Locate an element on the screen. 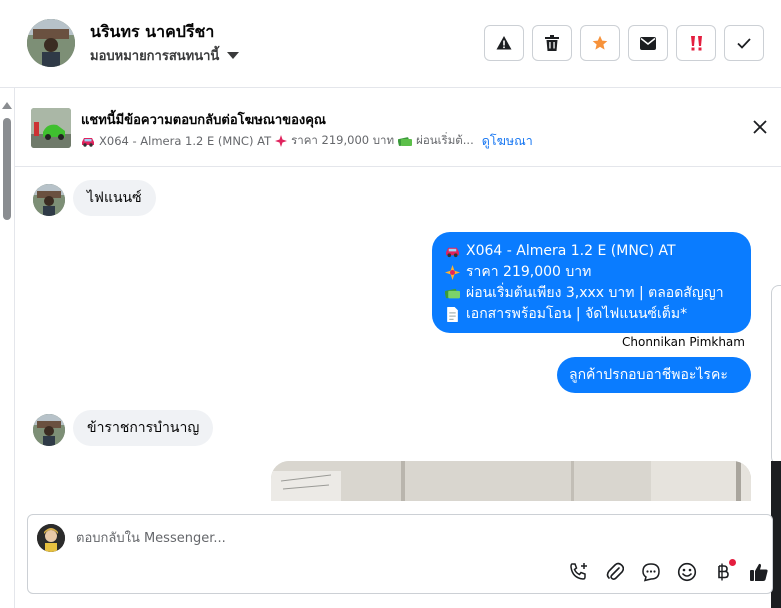  message-line: ผ่อนเริ่มต้นเพียง 3,xxx บาท | ตลอดสัญญา is located at coordinates (591, 293).